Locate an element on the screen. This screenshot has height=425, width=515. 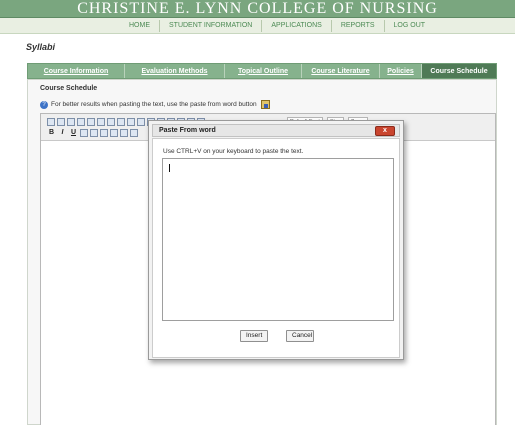
insert-button: Insert is located at coordinates (254, 336).